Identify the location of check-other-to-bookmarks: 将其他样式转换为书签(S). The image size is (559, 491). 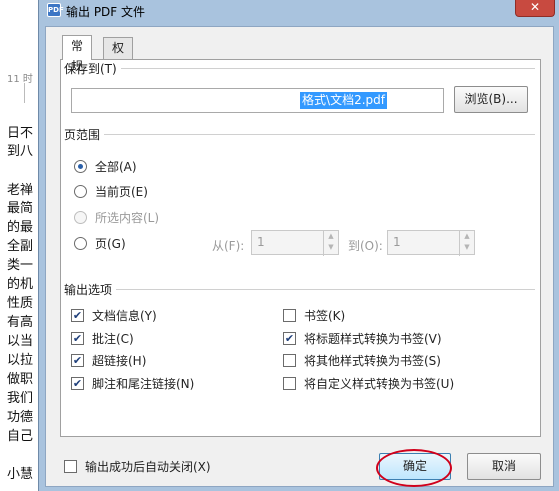
(362, 360).